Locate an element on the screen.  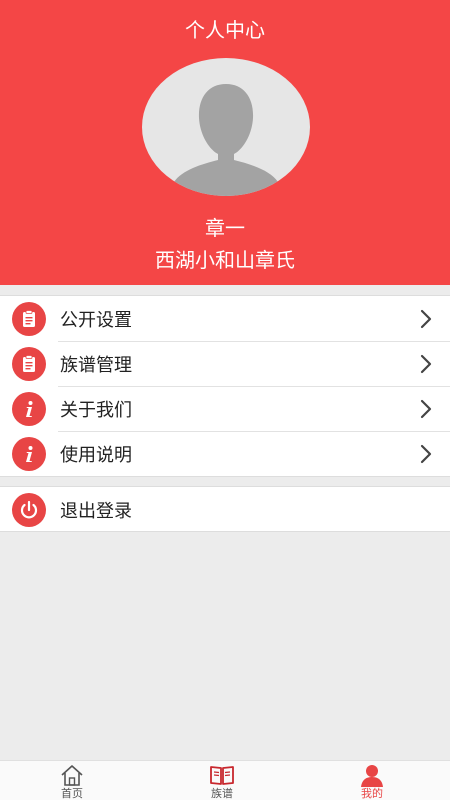
tab-genealogy: 族谱 is located at coordinates (222, 780).